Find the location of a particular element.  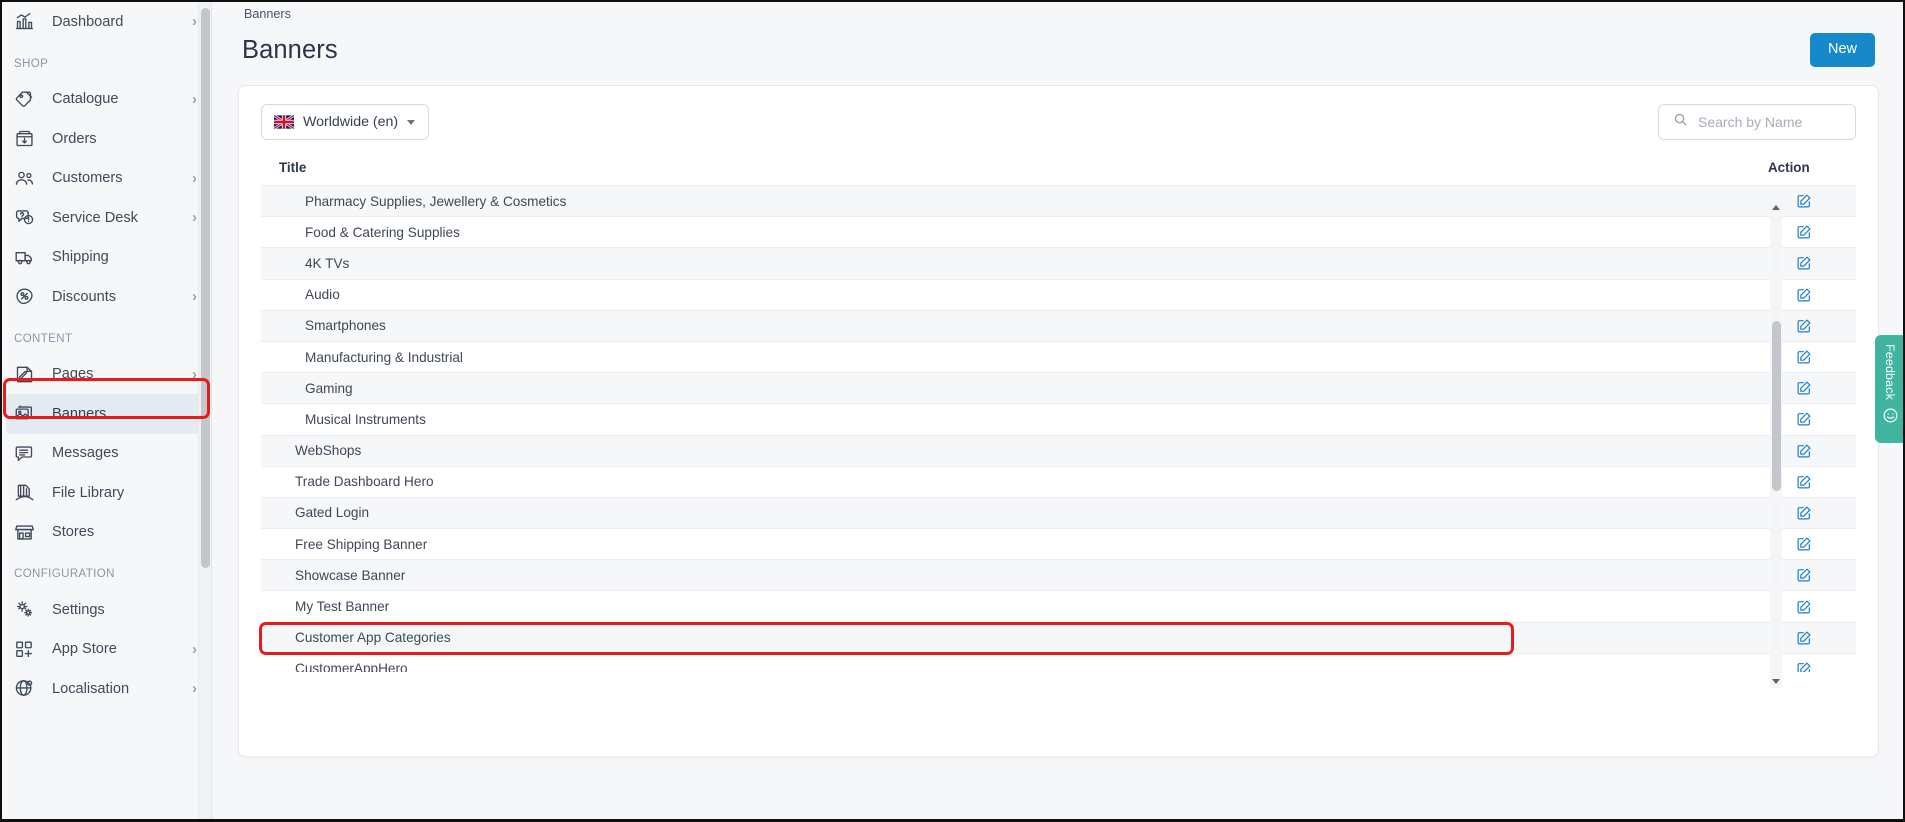

table-row: Showcase Banner is located at coordinates (1058, 576).